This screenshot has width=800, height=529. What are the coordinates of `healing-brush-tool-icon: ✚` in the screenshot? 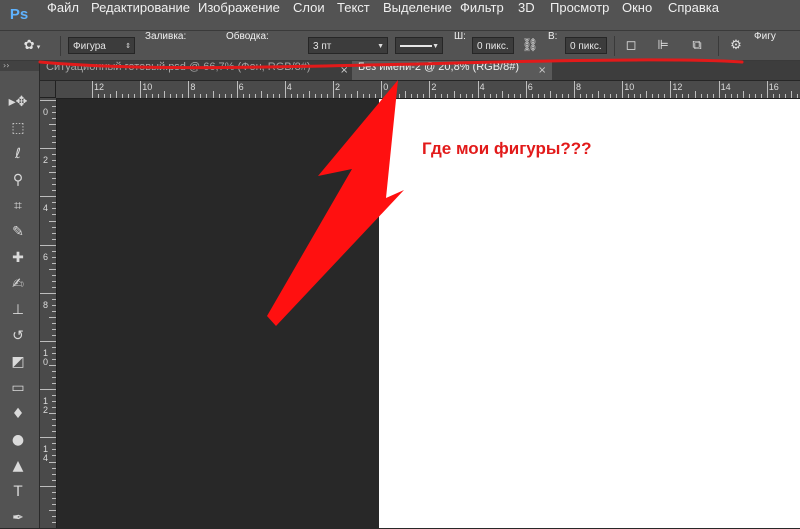 It's located at (18, 258).